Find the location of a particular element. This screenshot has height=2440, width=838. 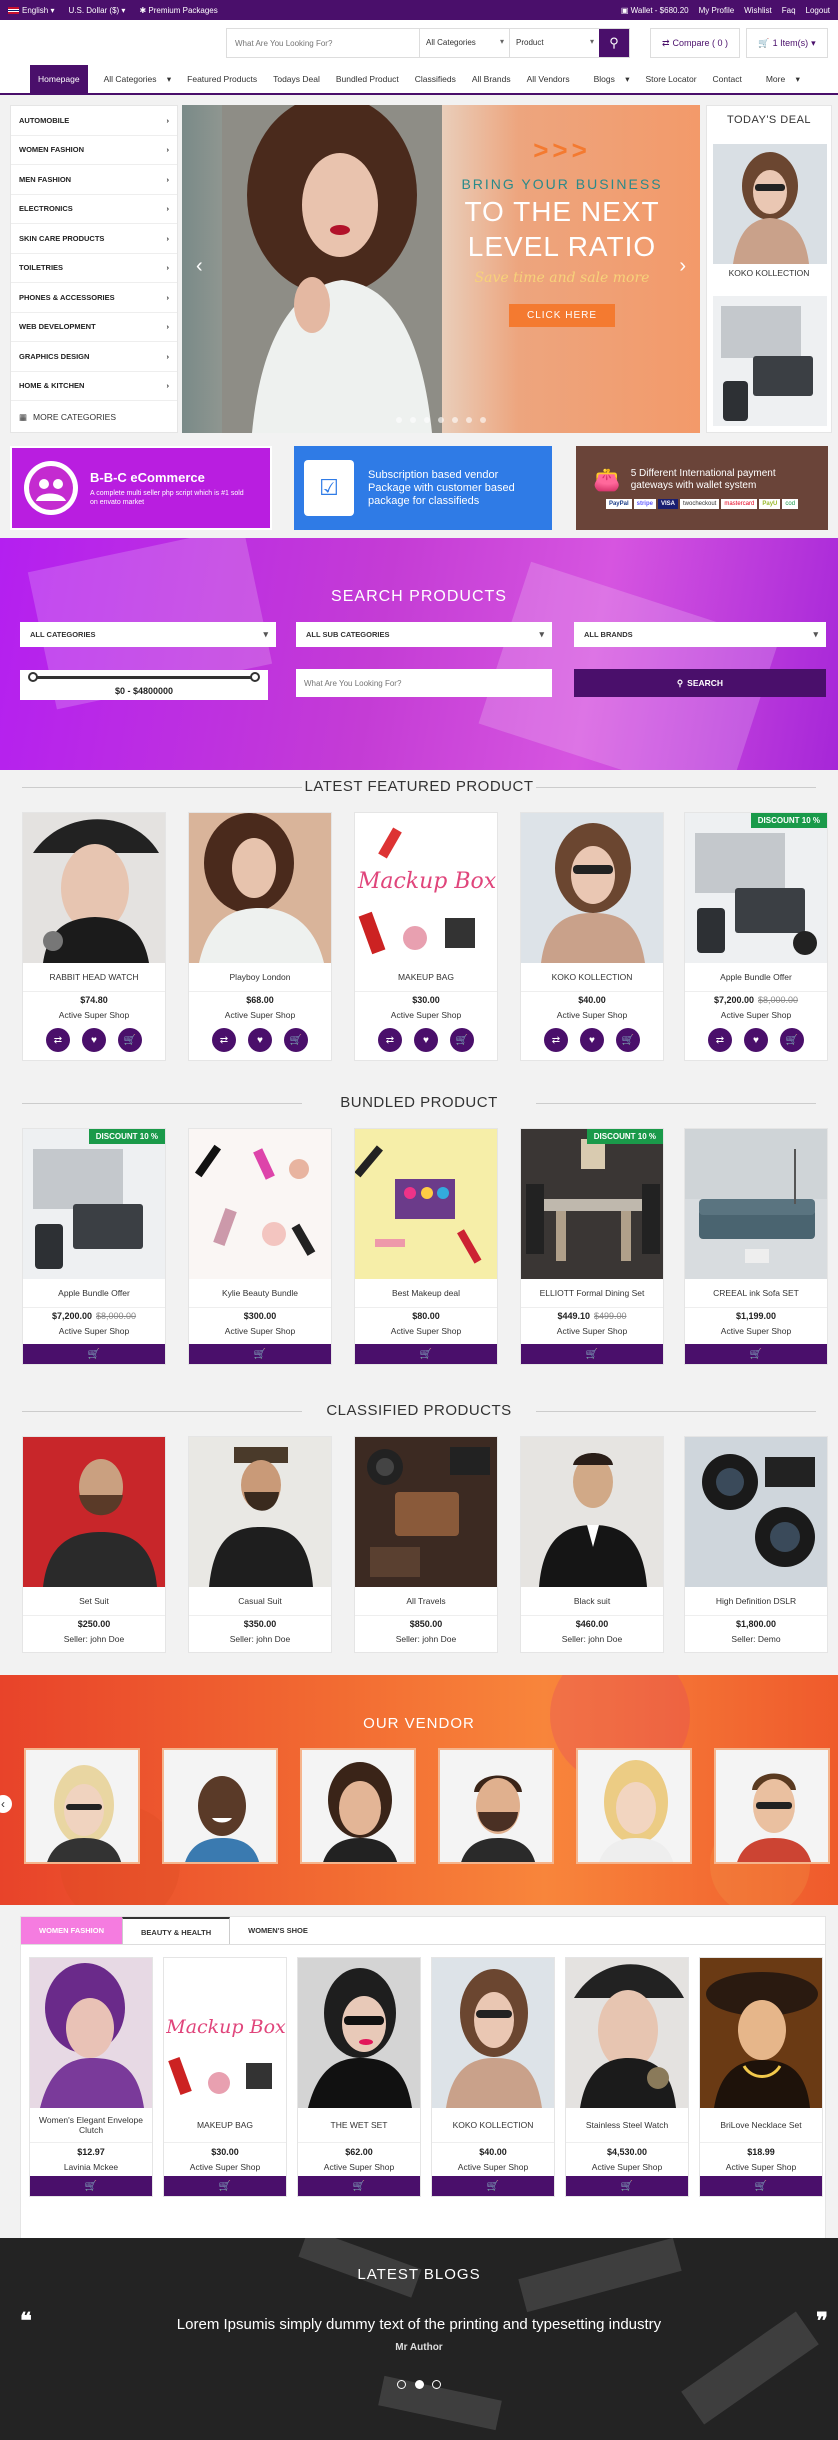

product-name: THE WET SET is located at coordinates (359, 2125).